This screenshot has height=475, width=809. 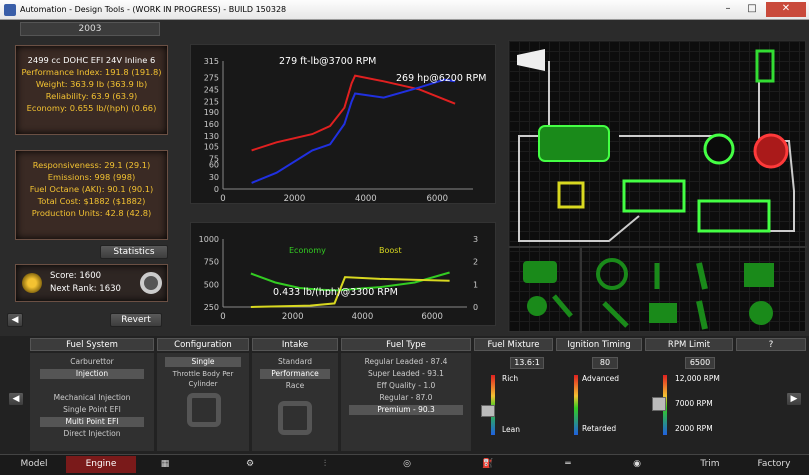 What do you see at coordinates (574, 143) in the screenshot?
I see `intercooler-icon` at bounding box center [574, 143].